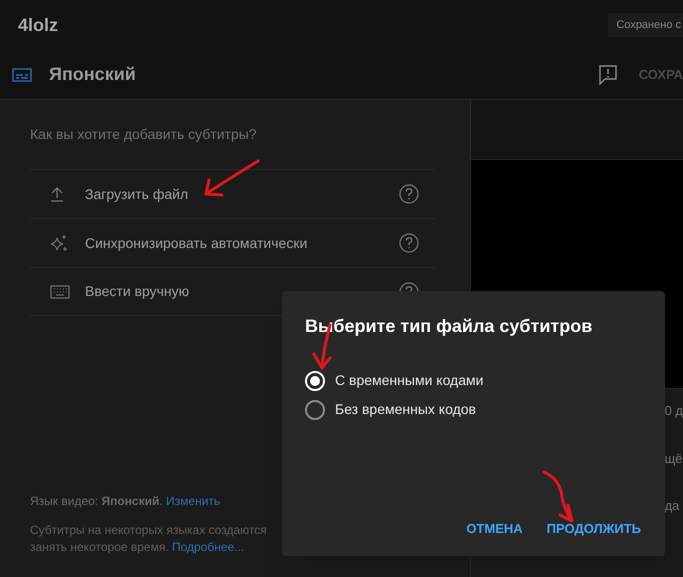  I want to click on partial-text: 0 д, so click(673, 411).